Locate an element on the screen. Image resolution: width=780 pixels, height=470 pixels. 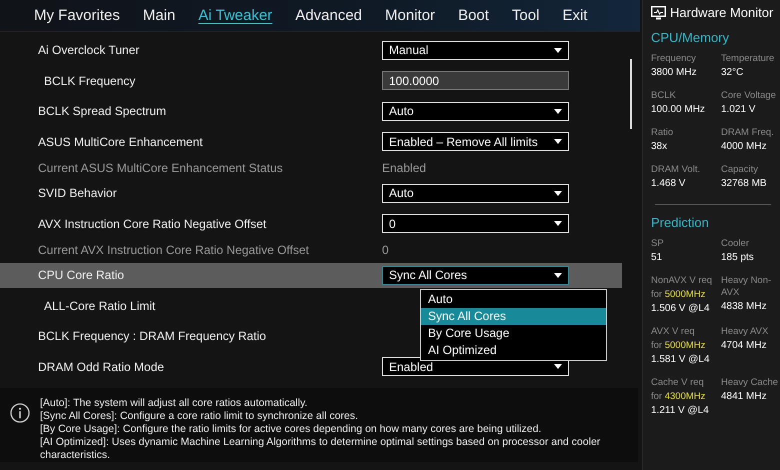
metric-value: 100.00 MHz is located at coordinates (678, 110).